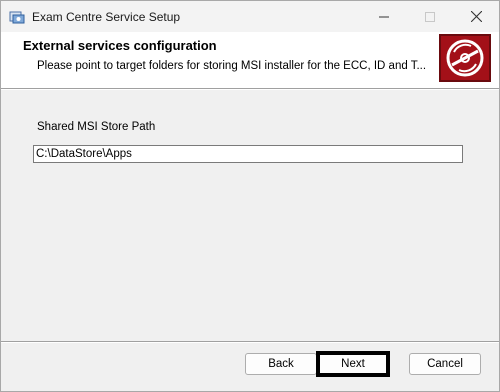 The height and width of the screenshot is (392, 500). What do you see at coordinates (250, 16) in the screenshot?
I see `title-bar: Exam Centre Service Setup` at bounding box center [250, 16].